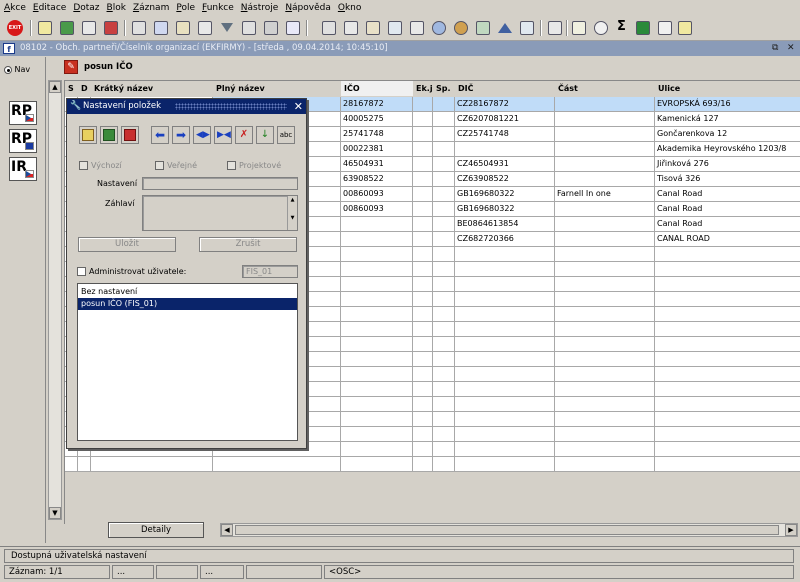 The height and width of the screenshot is (582, 800). Describe the element at coordinates (505, 134) in the screenshot. I see `grid-cell: CZ25741748` at that location.